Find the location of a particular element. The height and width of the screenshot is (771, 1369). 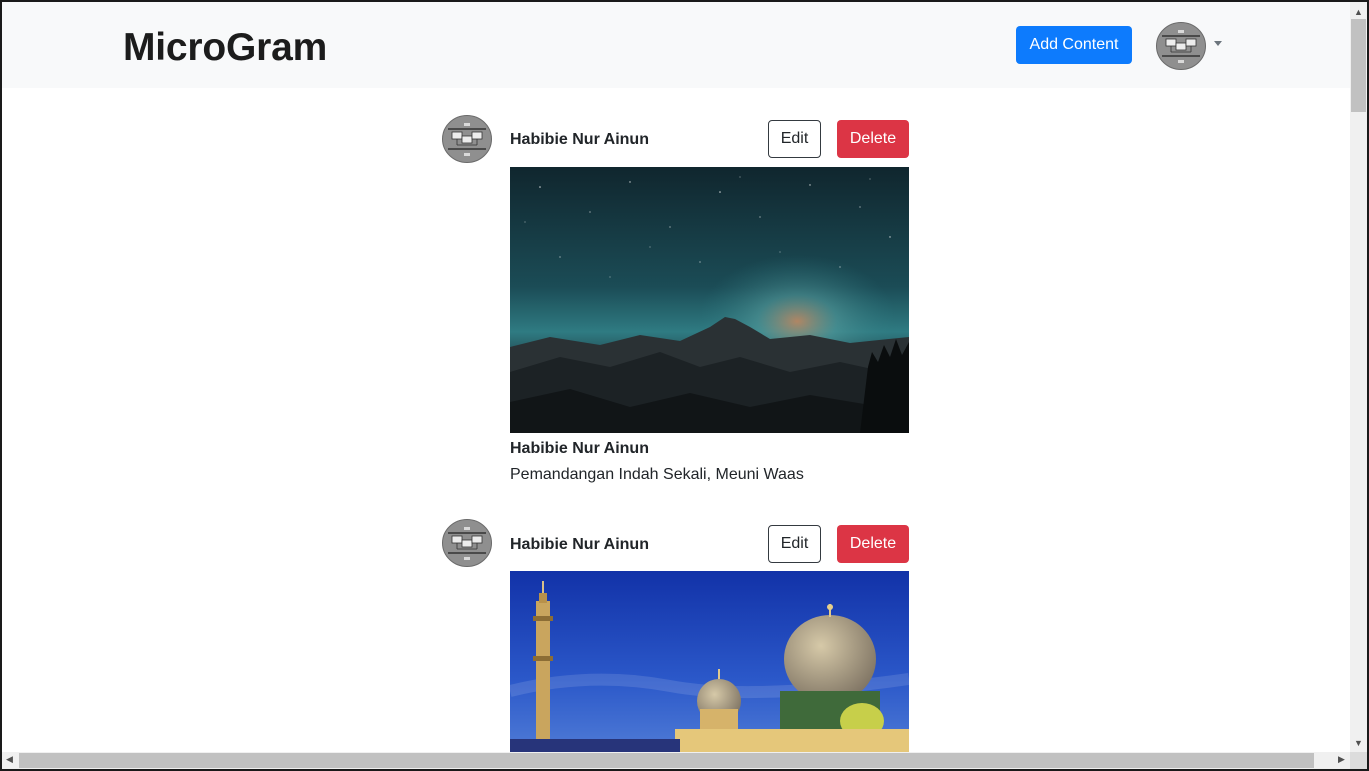

scroll-down-icon: ▼ is located at coordinates (1358, 743).